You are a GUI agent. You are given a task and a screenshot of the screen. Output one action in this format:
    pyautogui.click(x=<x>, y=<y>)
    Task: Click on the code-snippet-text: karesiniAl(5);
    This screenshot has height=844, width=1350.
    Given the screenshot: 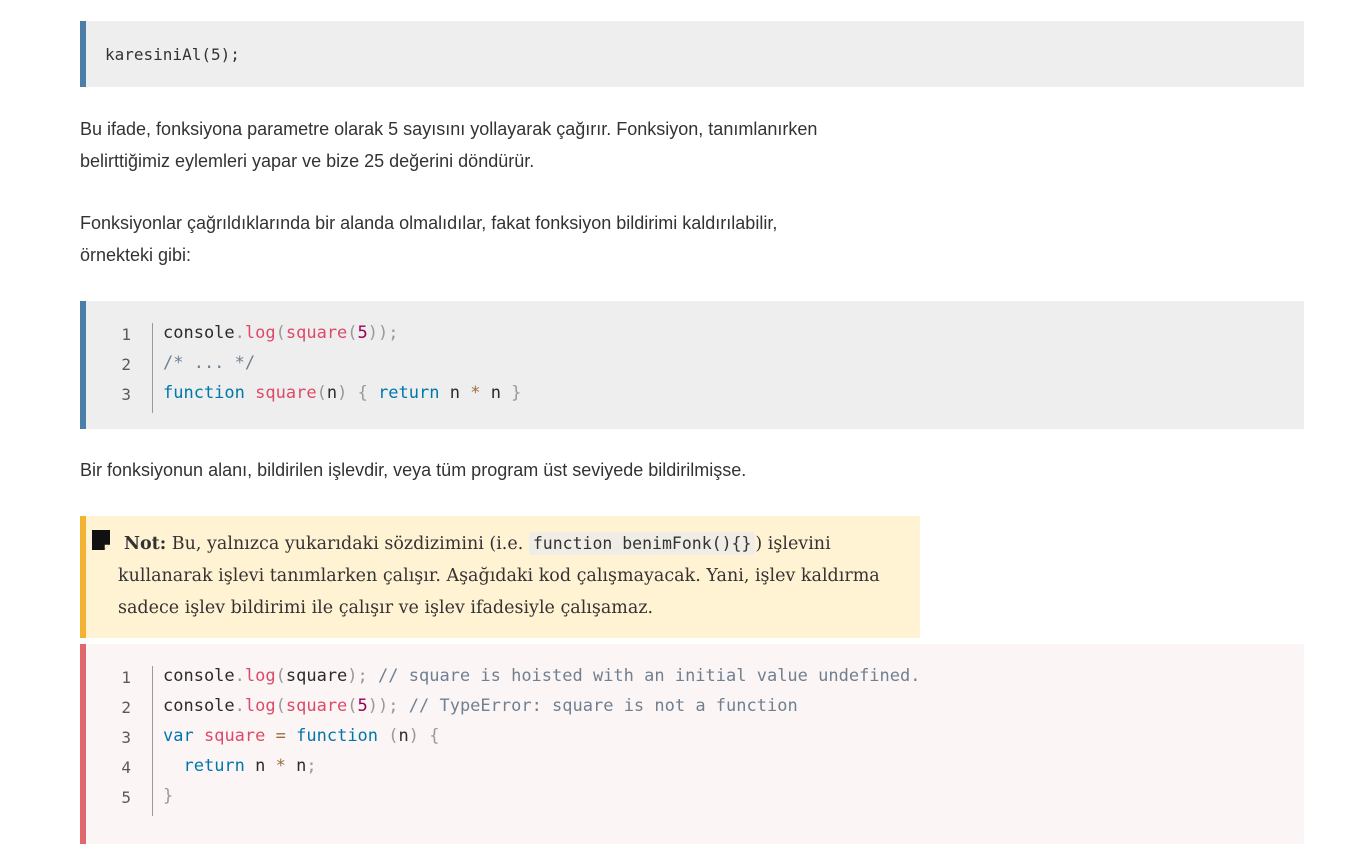 What is the action you would take?
    pyautogui.click(x=172, y=54)
    